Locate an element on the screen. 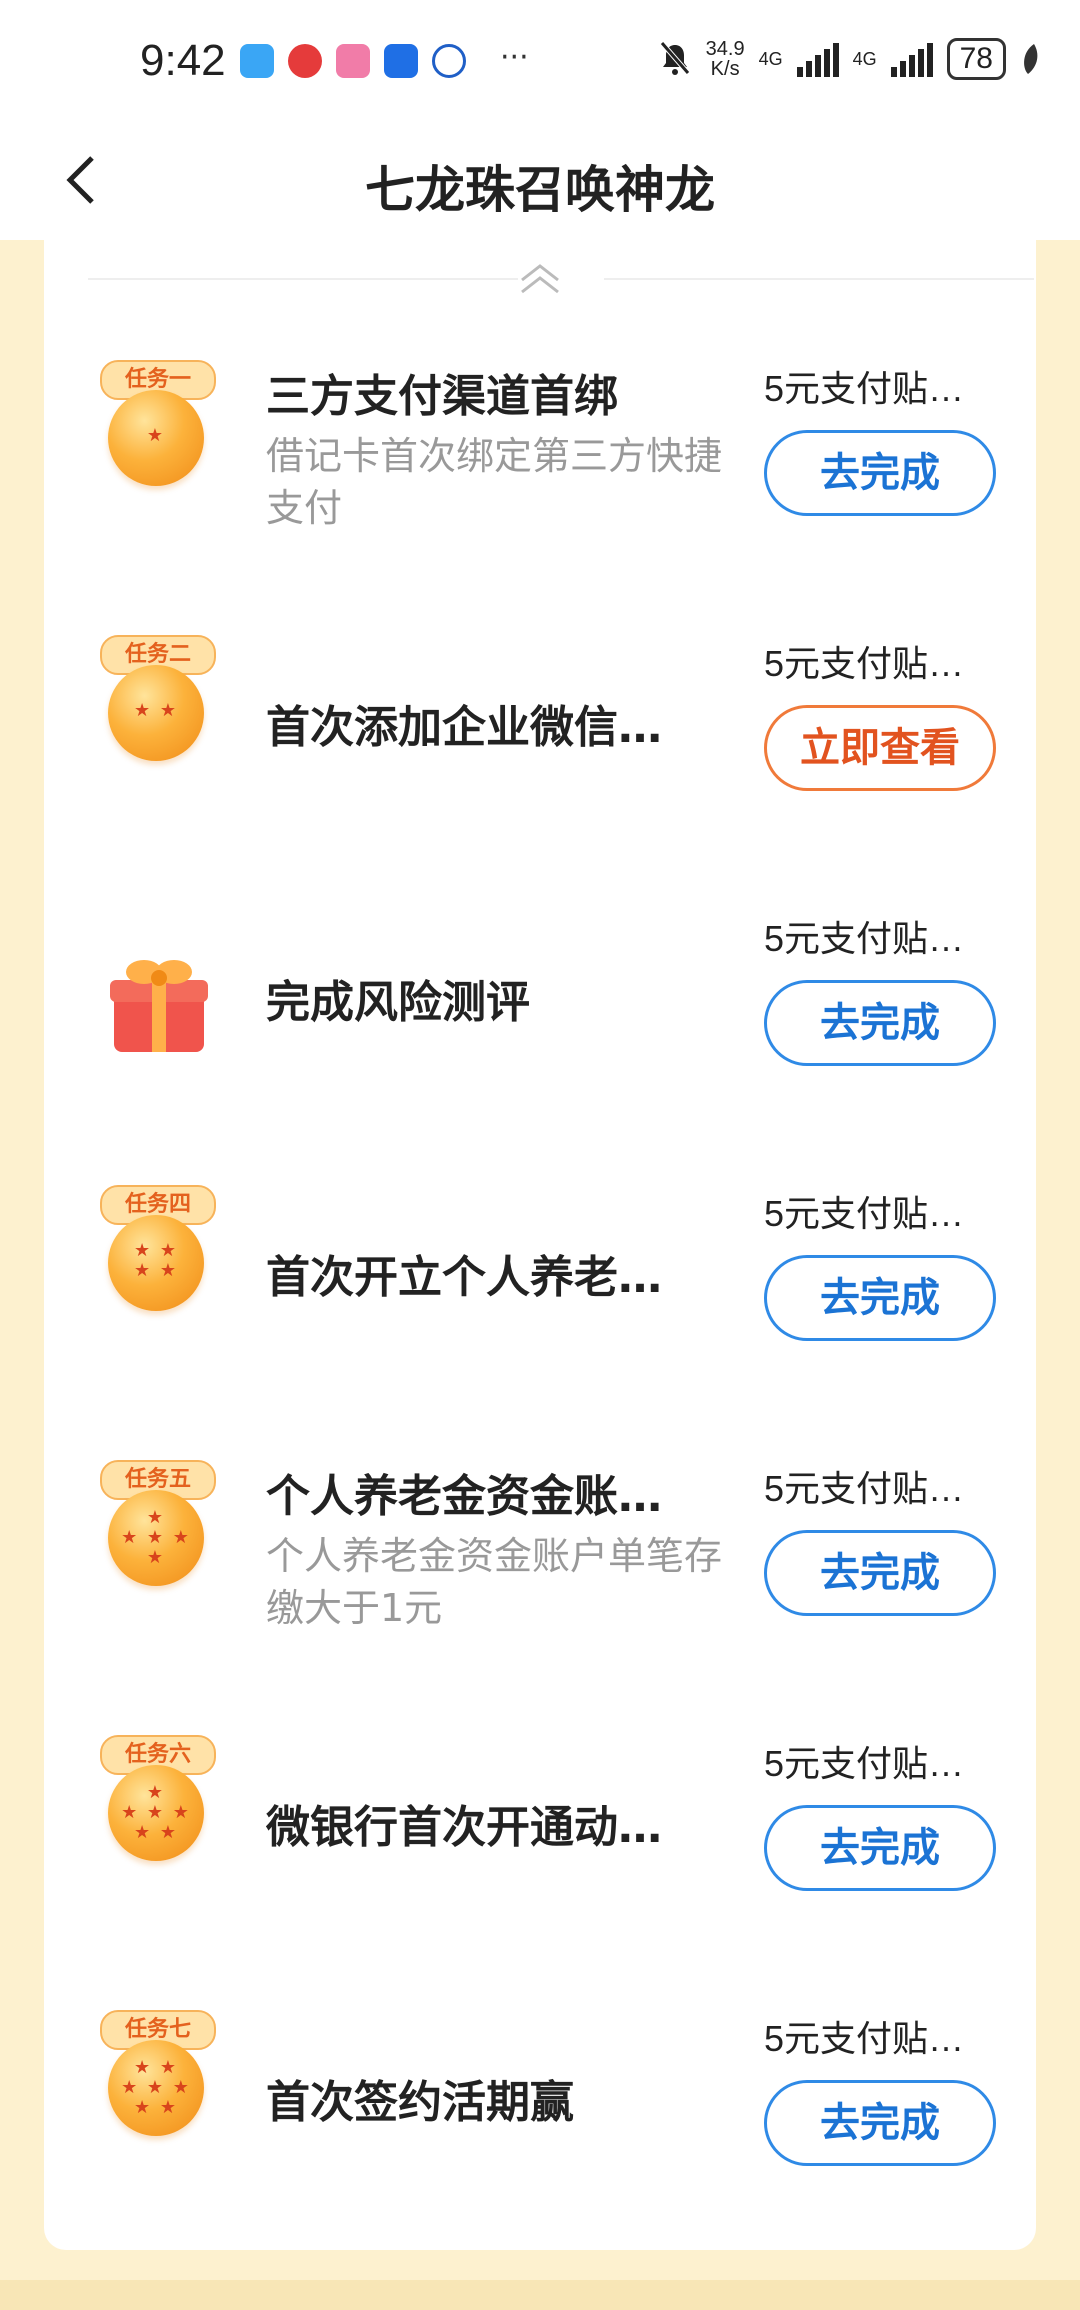 This screenshot has width=1080, height=2310. gift-box is located at coordinates (159, 1006).